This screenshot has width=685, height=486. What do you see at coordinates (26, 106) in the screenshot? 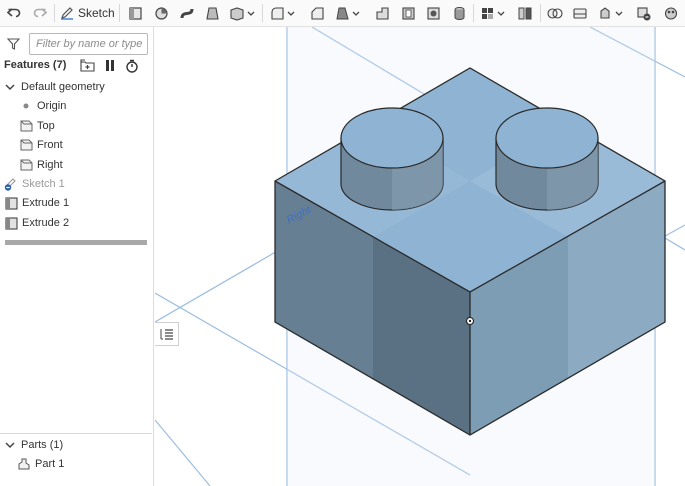
I see `origin-icon` at bounding box center [26, 106].